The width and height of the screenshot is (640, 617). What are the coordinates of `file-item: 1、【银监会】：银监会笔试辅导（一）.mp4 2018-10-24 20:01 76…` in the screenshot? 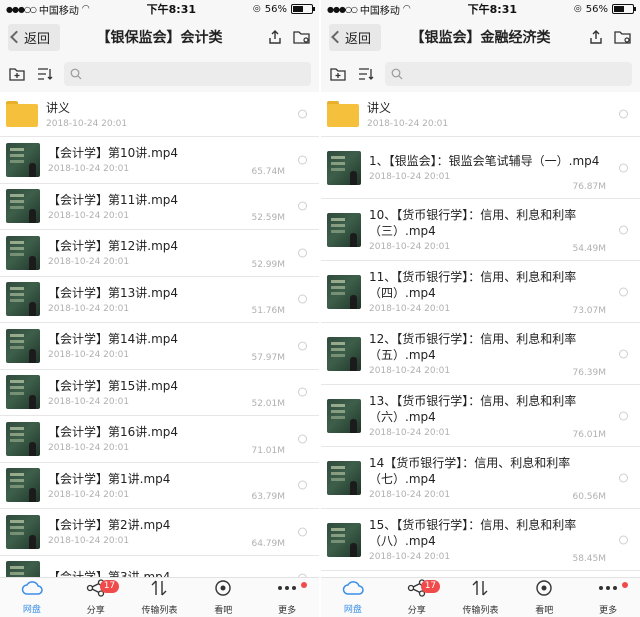 It's located at (480, 168).